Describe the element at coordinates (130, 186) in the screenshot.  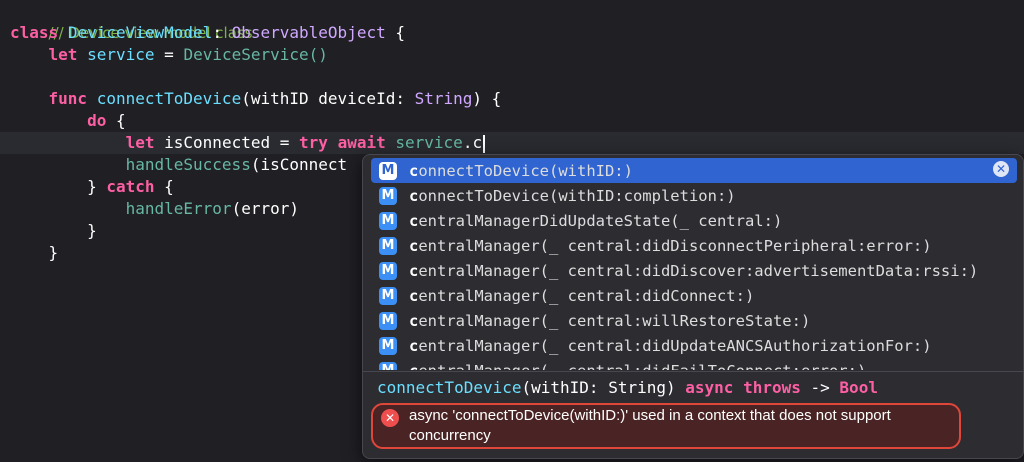
I see `catch-keyword: catch` at that location.